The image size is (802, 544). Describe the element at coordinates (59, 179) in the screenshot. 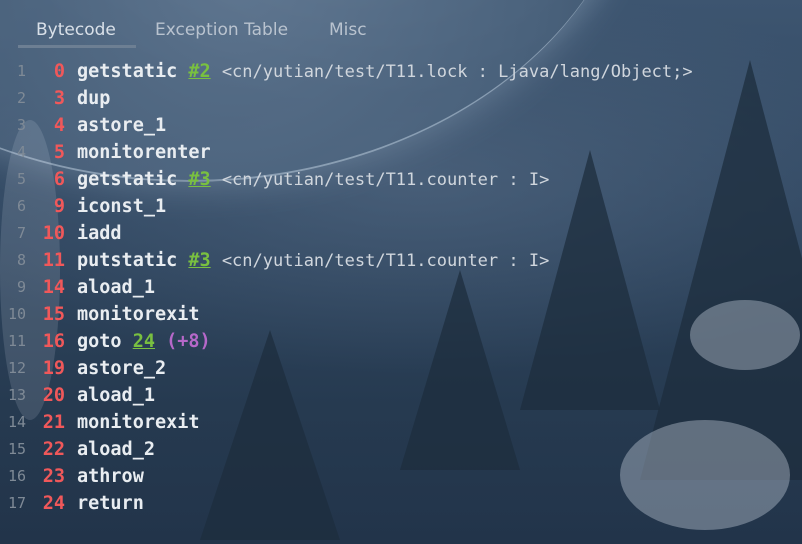

I see `bytecode-offset: 6` at that location.